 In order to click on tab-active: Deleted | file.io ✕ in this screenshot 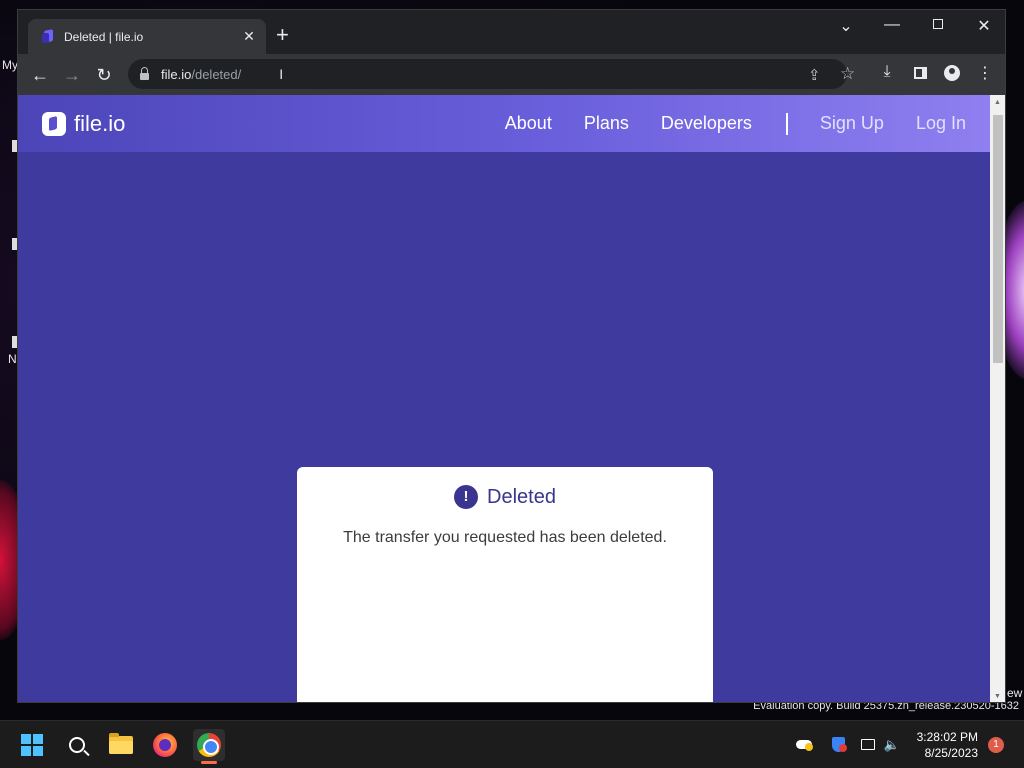, I will do `click(147, 36)`.